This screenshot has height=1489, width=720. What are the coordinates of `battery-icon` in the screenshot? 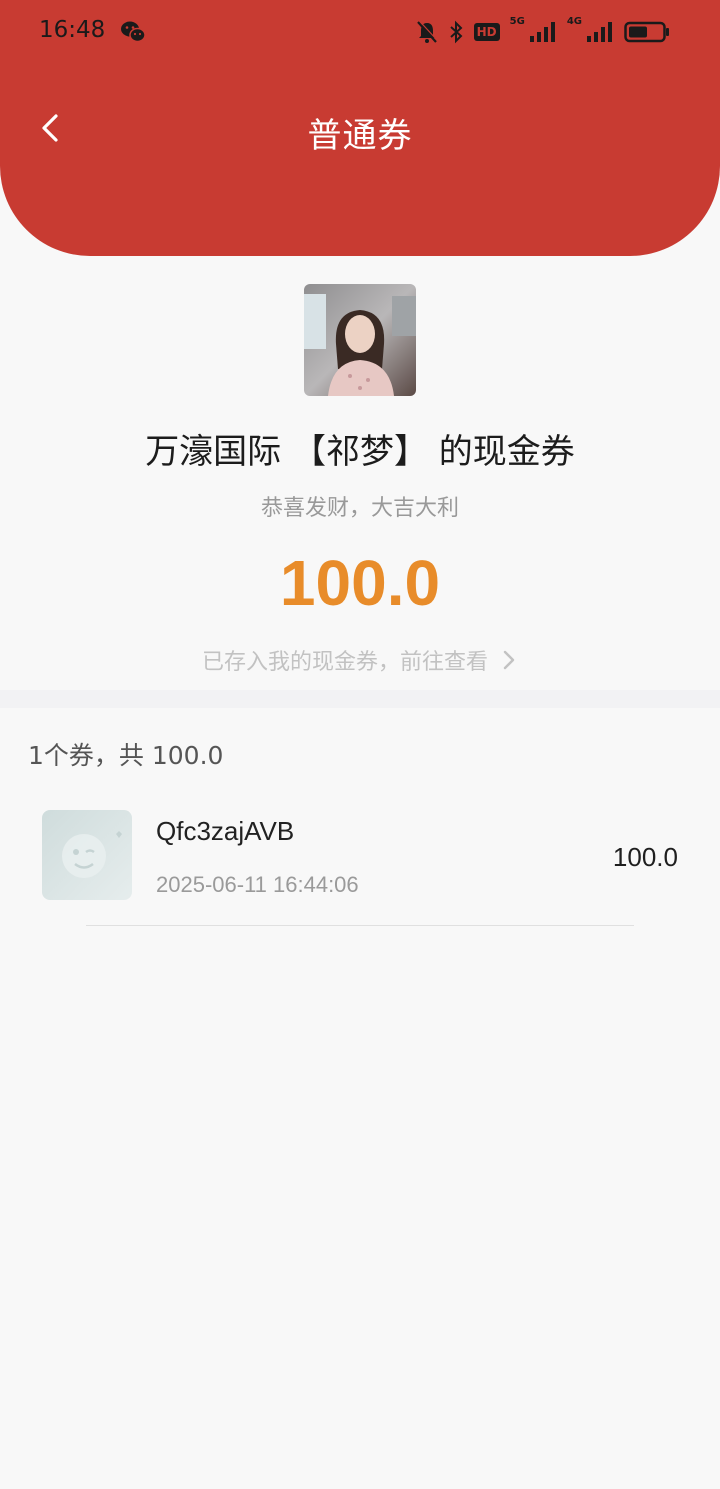 It's located at (646, 32).